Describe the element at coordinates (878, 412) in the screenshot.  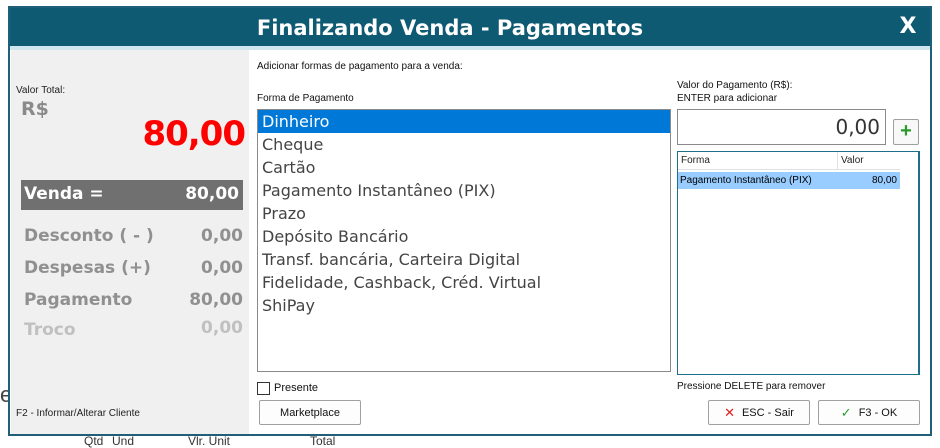
I see `ok-label: F3 - OK` at that location.